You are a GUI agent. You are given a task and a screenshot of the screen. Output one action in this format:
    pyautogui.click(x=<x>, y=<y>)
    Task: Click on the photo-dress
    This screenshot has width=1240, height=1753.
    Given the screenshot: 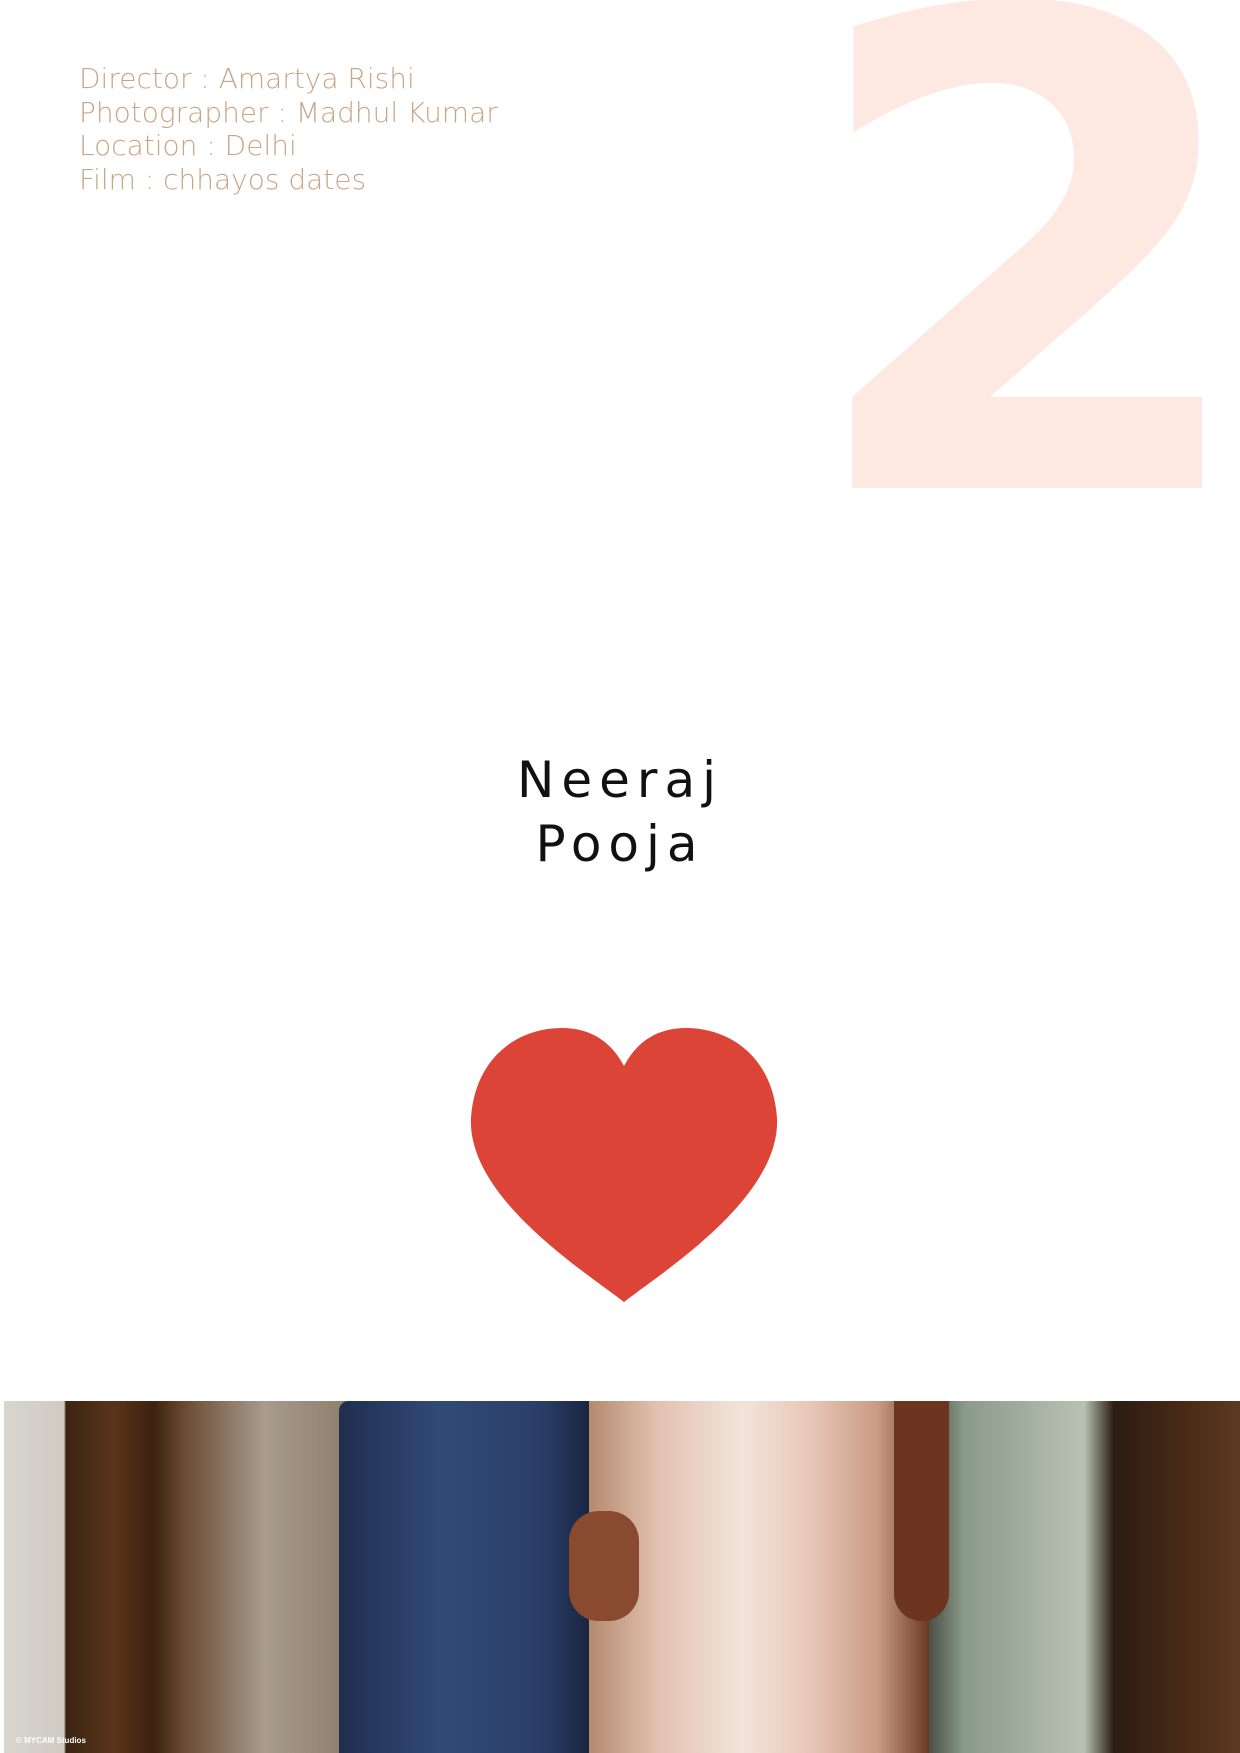 What is the action you would take?
    pyautogui.click(x=759, y=1577)
    